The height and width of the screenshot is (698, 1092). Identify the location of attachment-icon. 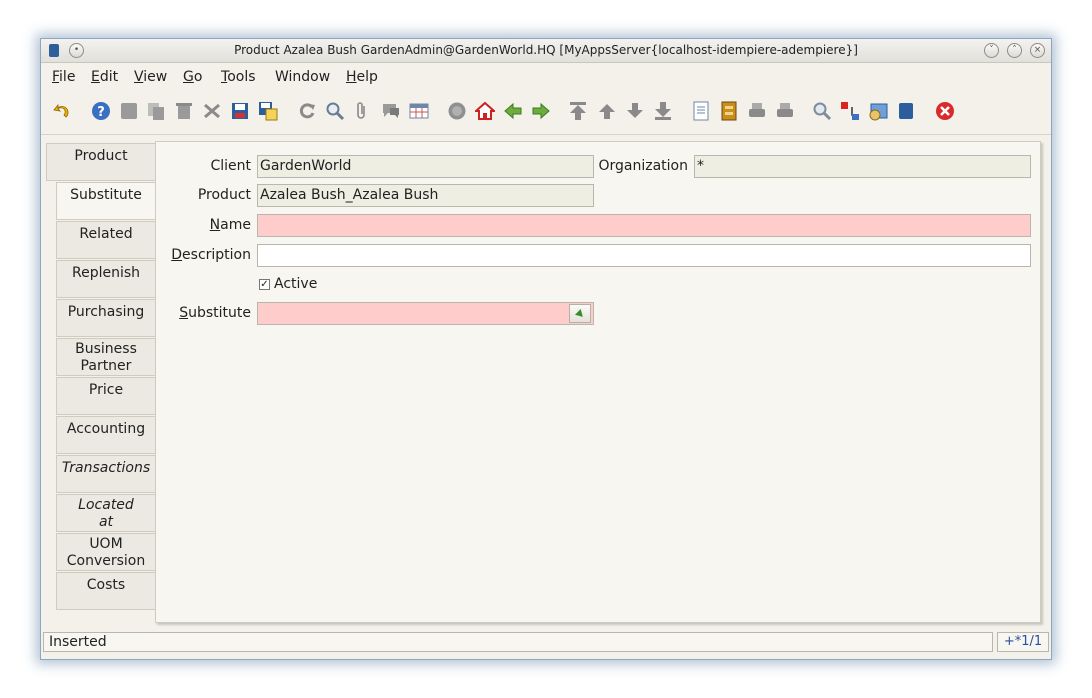
(362, 111).